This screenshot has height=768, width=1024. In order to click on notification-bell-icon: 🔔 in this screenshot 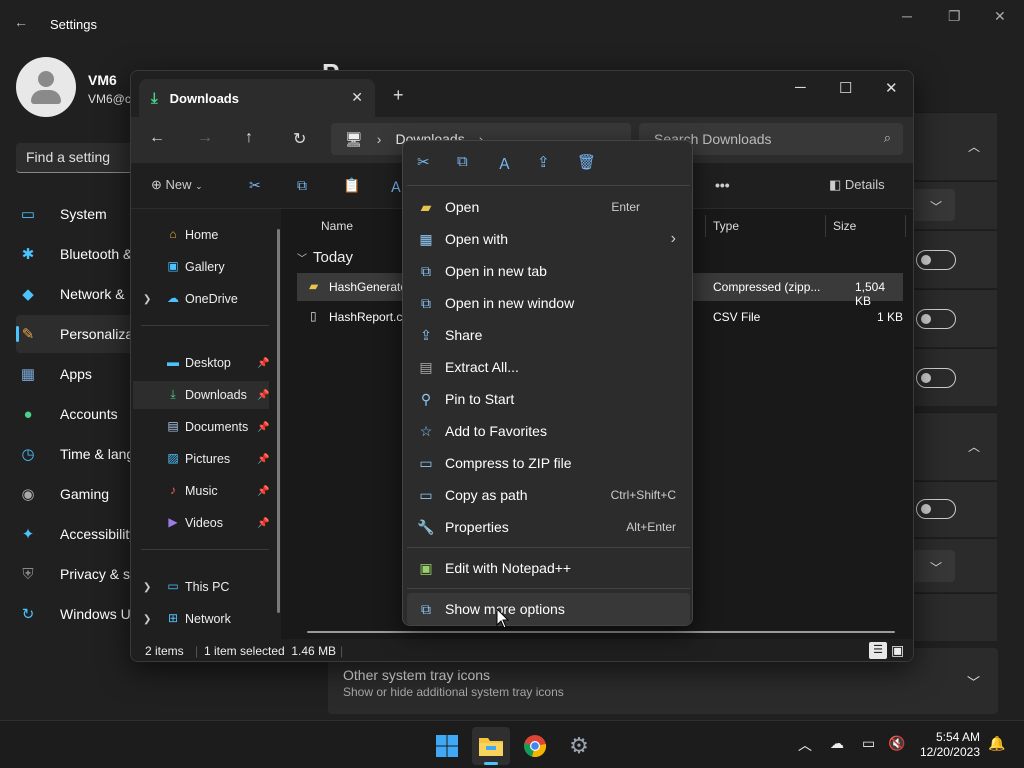, I will do `click(996, 743)`.